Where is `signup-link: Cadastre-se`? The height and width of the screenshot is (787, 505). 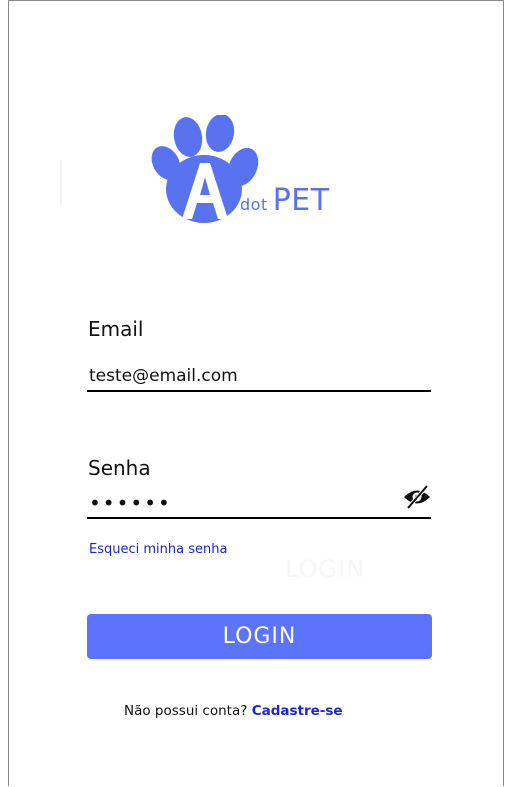
signup-link: Cadastre-se is located at coordinates (297, 711).